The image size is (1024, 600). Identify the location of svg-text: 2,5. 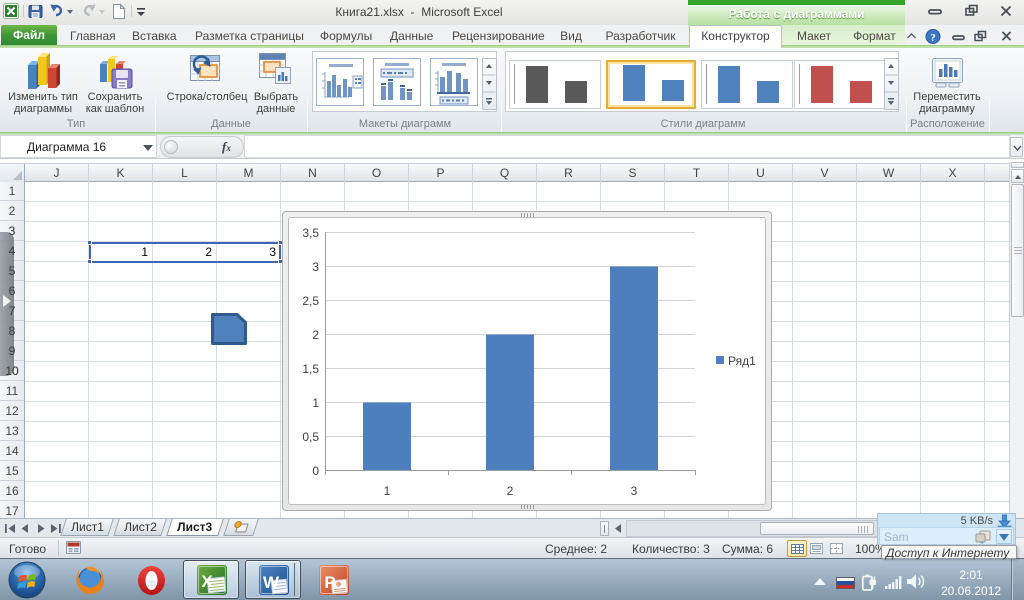
(310, 301).